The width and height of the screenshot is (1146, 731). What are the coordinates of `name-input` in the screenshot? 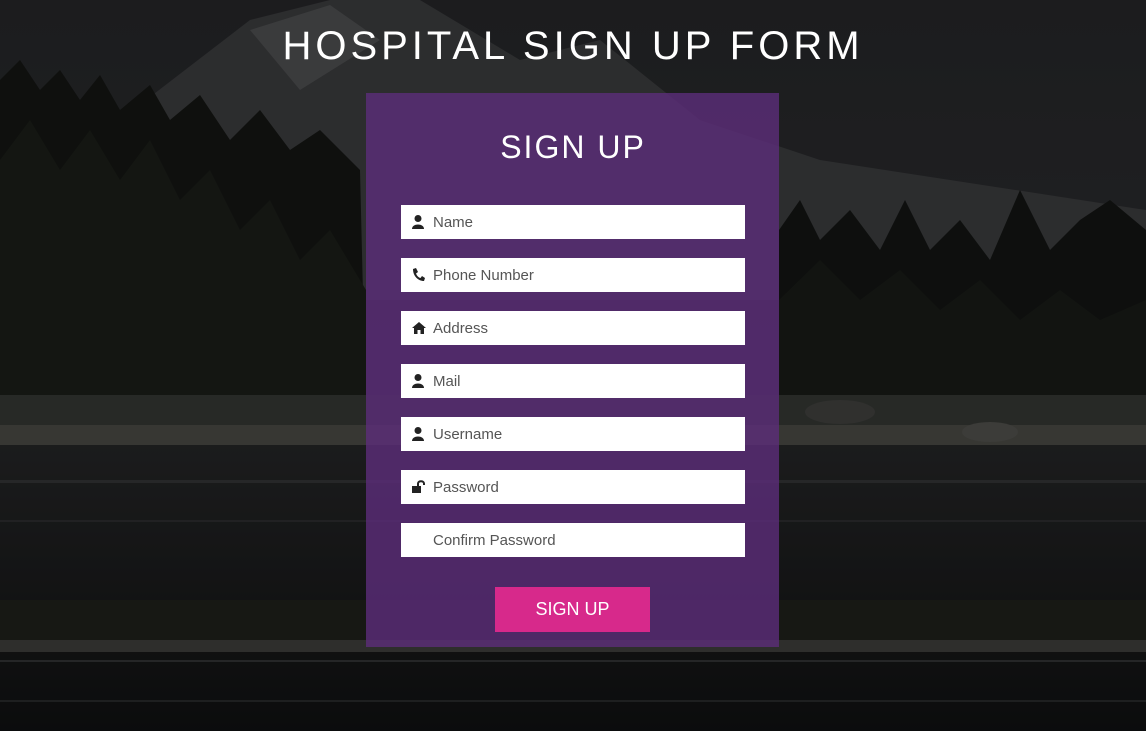 It's located at (586, 222).